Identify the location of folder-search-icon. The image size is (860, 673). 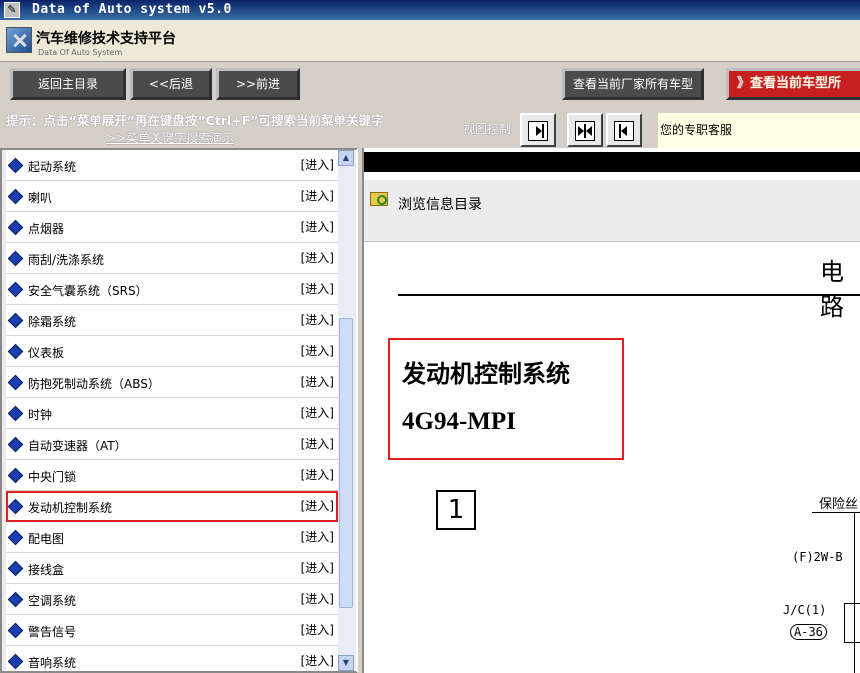
(379, 199).